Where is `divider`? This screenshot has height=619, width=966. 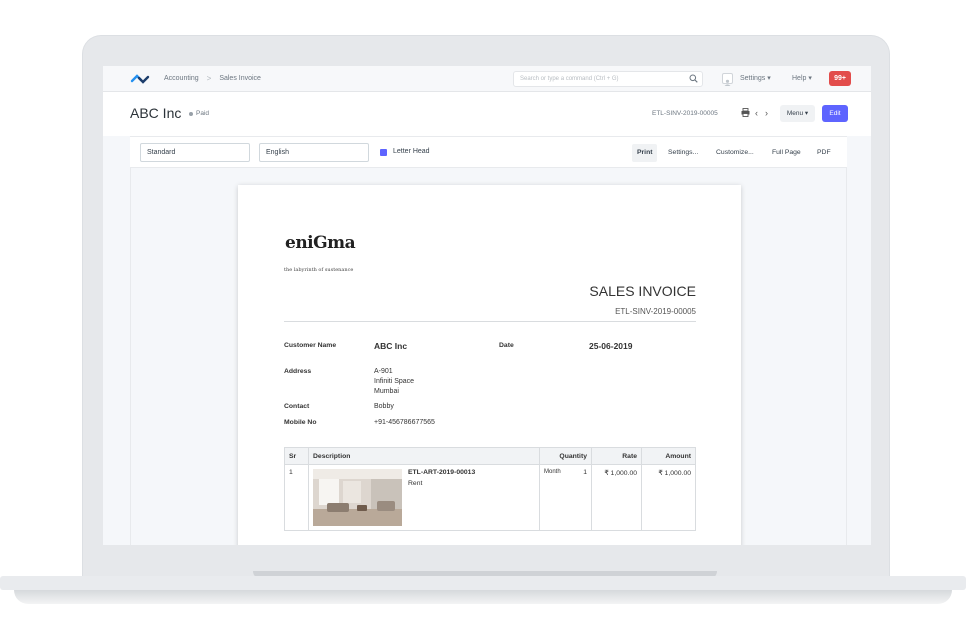 divider is located at coordinates (490, 321).